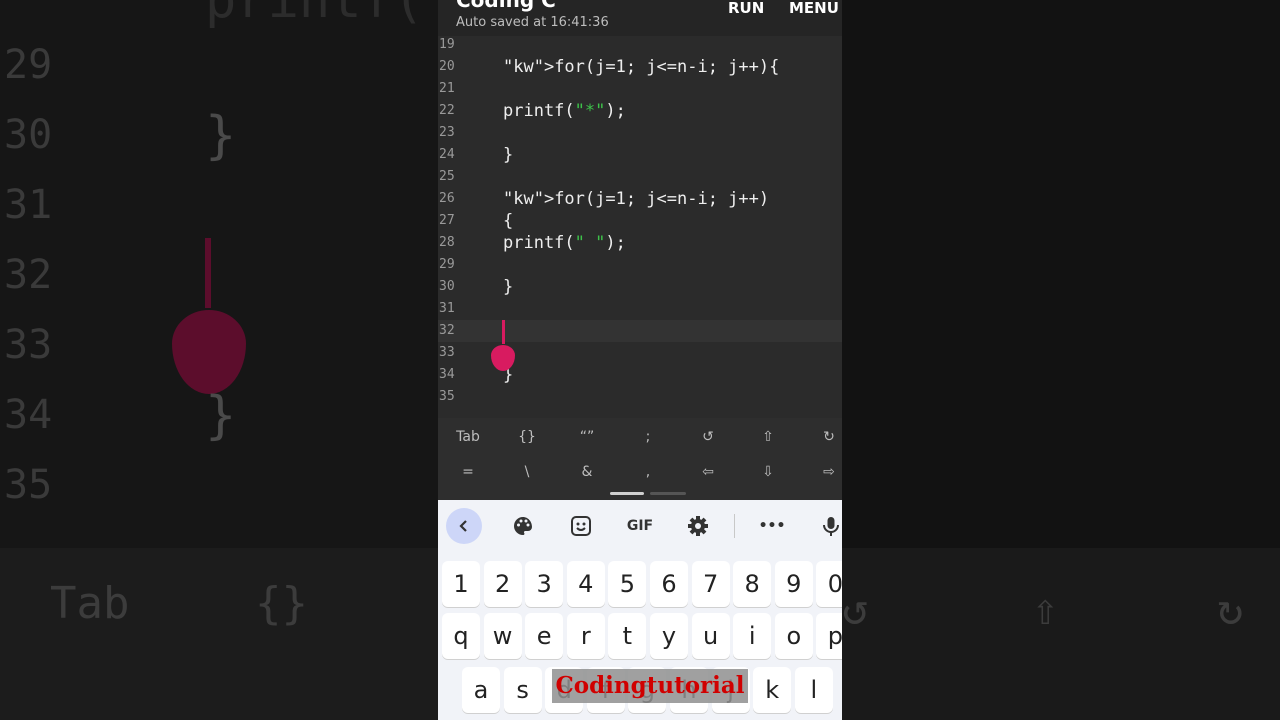 The height and width of the screenshot is (720, 1280). What do you see at coordinates (461, 584) in the screenshot?
I see `key: 1` at bounding box center [461, 584].